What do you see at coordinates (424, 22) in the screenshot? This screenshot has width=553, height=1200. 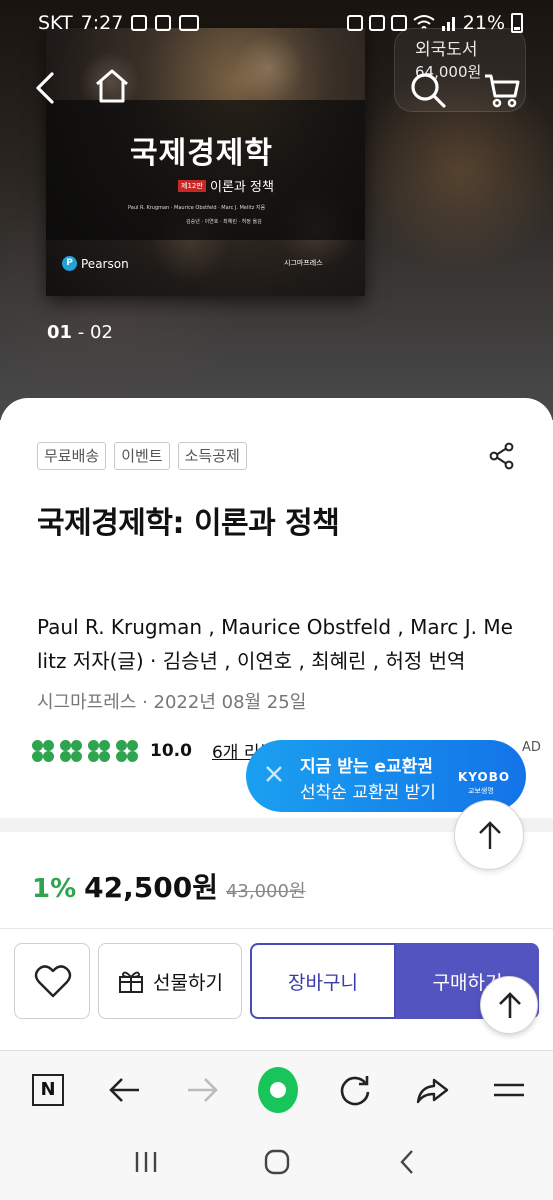 I see `wifi-icon` at bounding box center [424, 22].